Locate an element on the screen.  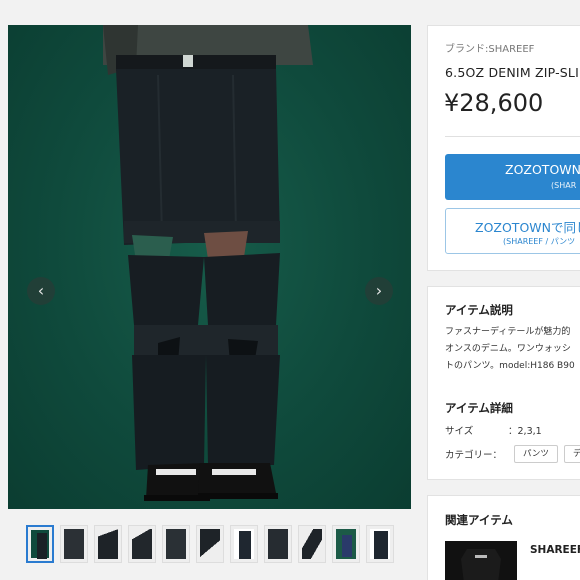
buy-on-zozotown-button: ZOZOTOWN (SHAR is located at coordinates (512, 177).